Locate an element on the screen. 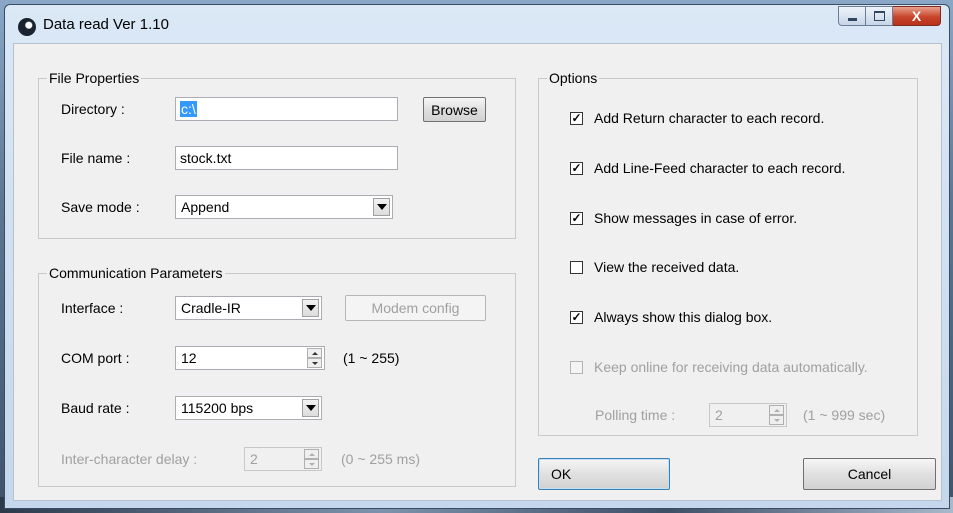 The width and height of the screenshot is (953, 513). interface-label: Interface : is located at coordinates (92, 308).